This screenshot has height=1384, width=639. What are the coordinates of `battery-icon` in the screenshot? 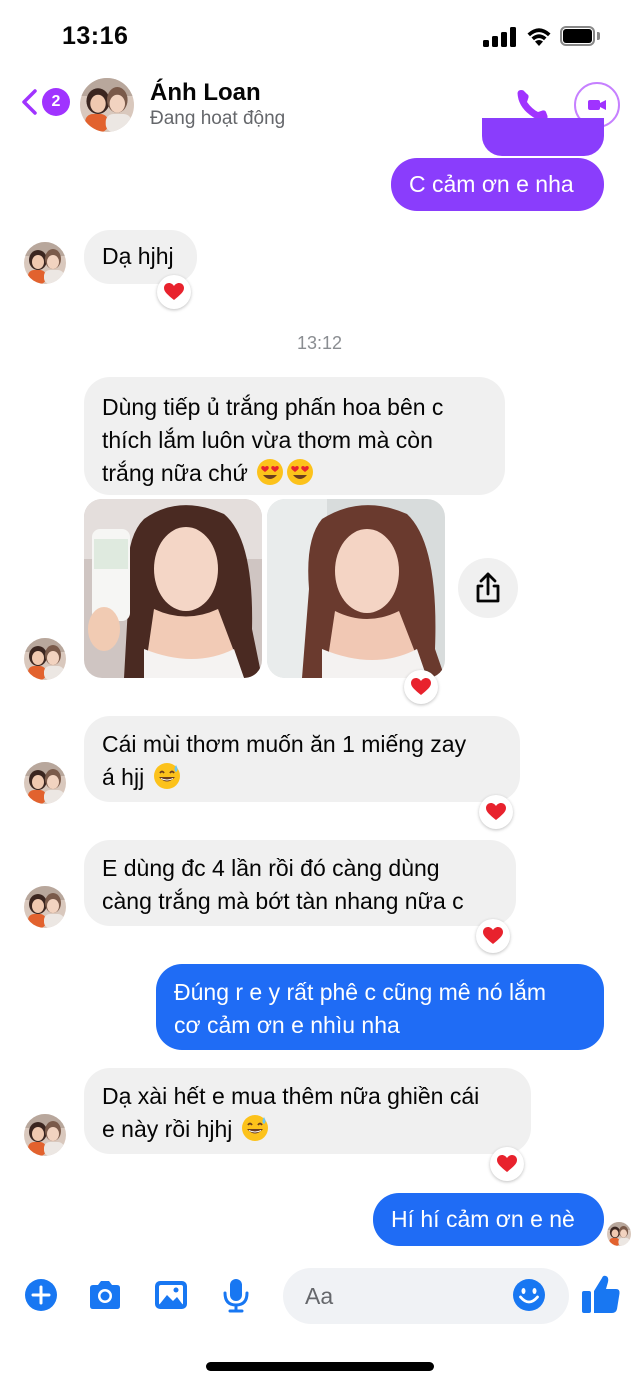 It's located at (580, 36).